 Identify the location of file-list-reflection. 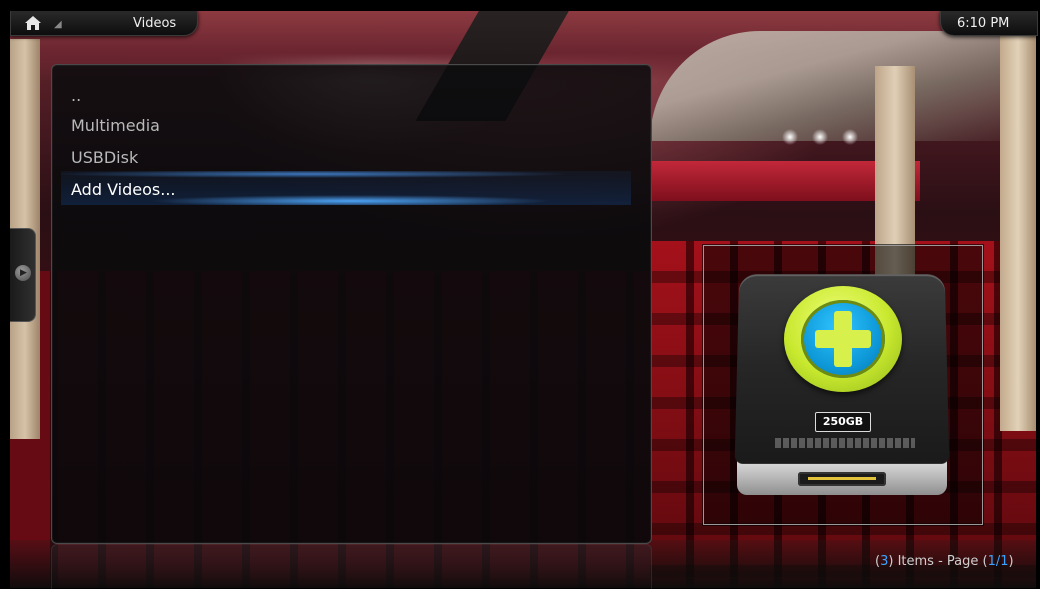
(351, 566).